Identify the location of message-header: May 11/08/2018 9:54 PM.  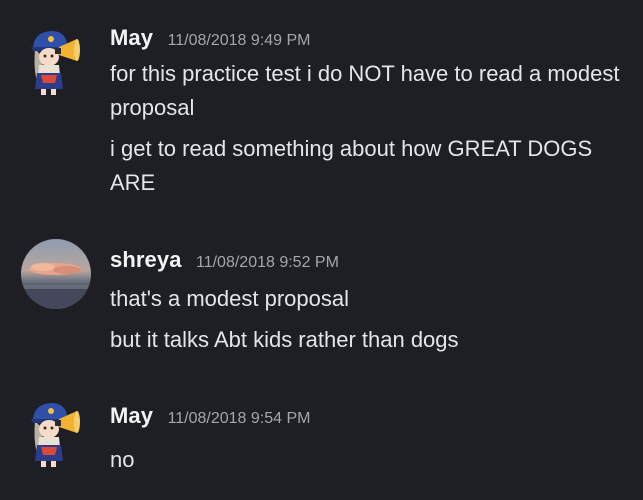
(210, 416).